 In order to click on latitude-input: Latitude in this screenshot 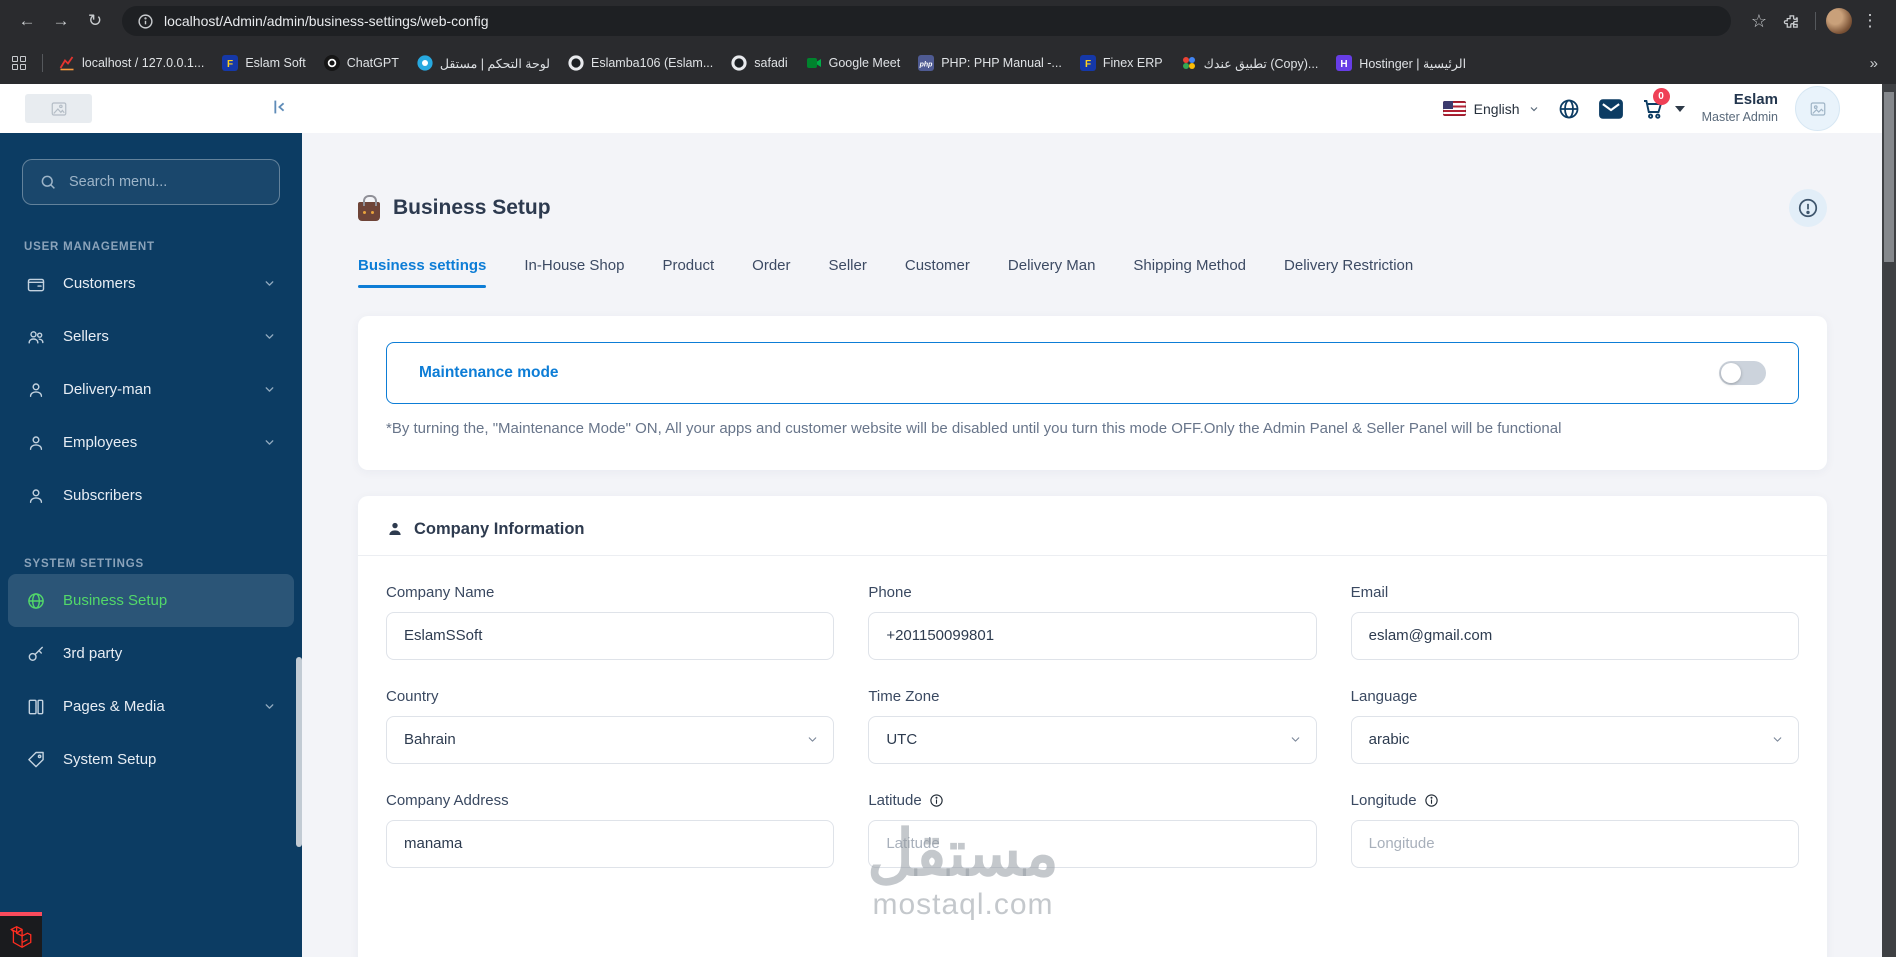, I will do `click(1092, 843)`.